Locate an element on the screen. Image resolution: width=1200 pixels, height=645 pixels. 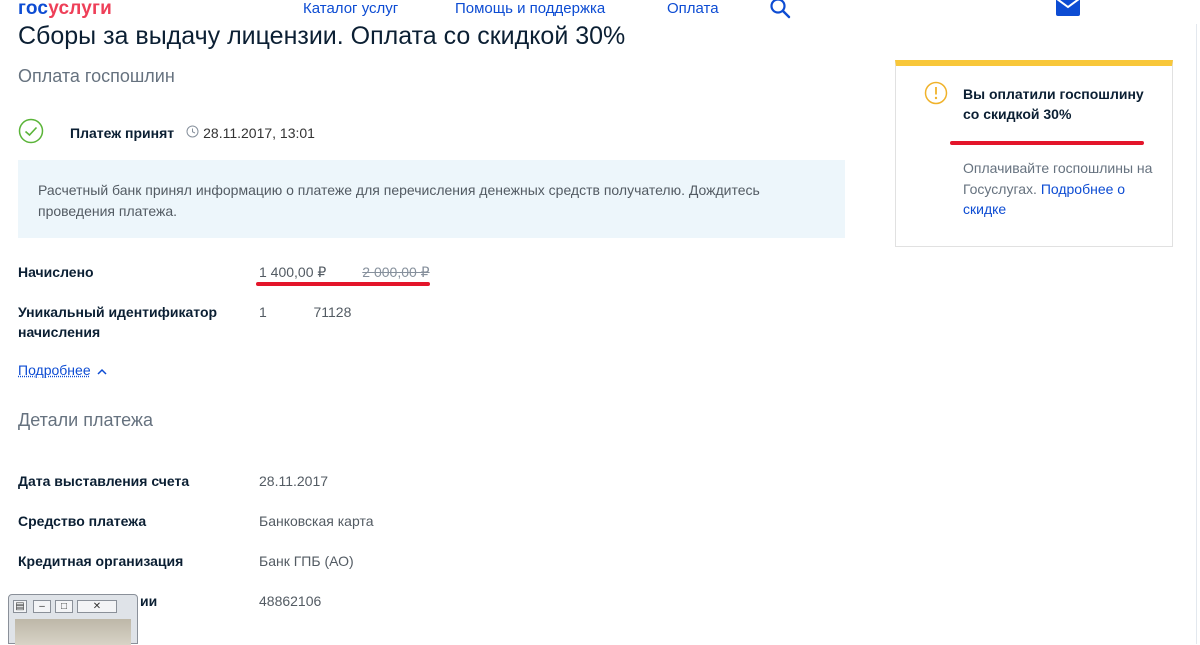
more-details-link: Подробнее is located at coordinates (62, 370).